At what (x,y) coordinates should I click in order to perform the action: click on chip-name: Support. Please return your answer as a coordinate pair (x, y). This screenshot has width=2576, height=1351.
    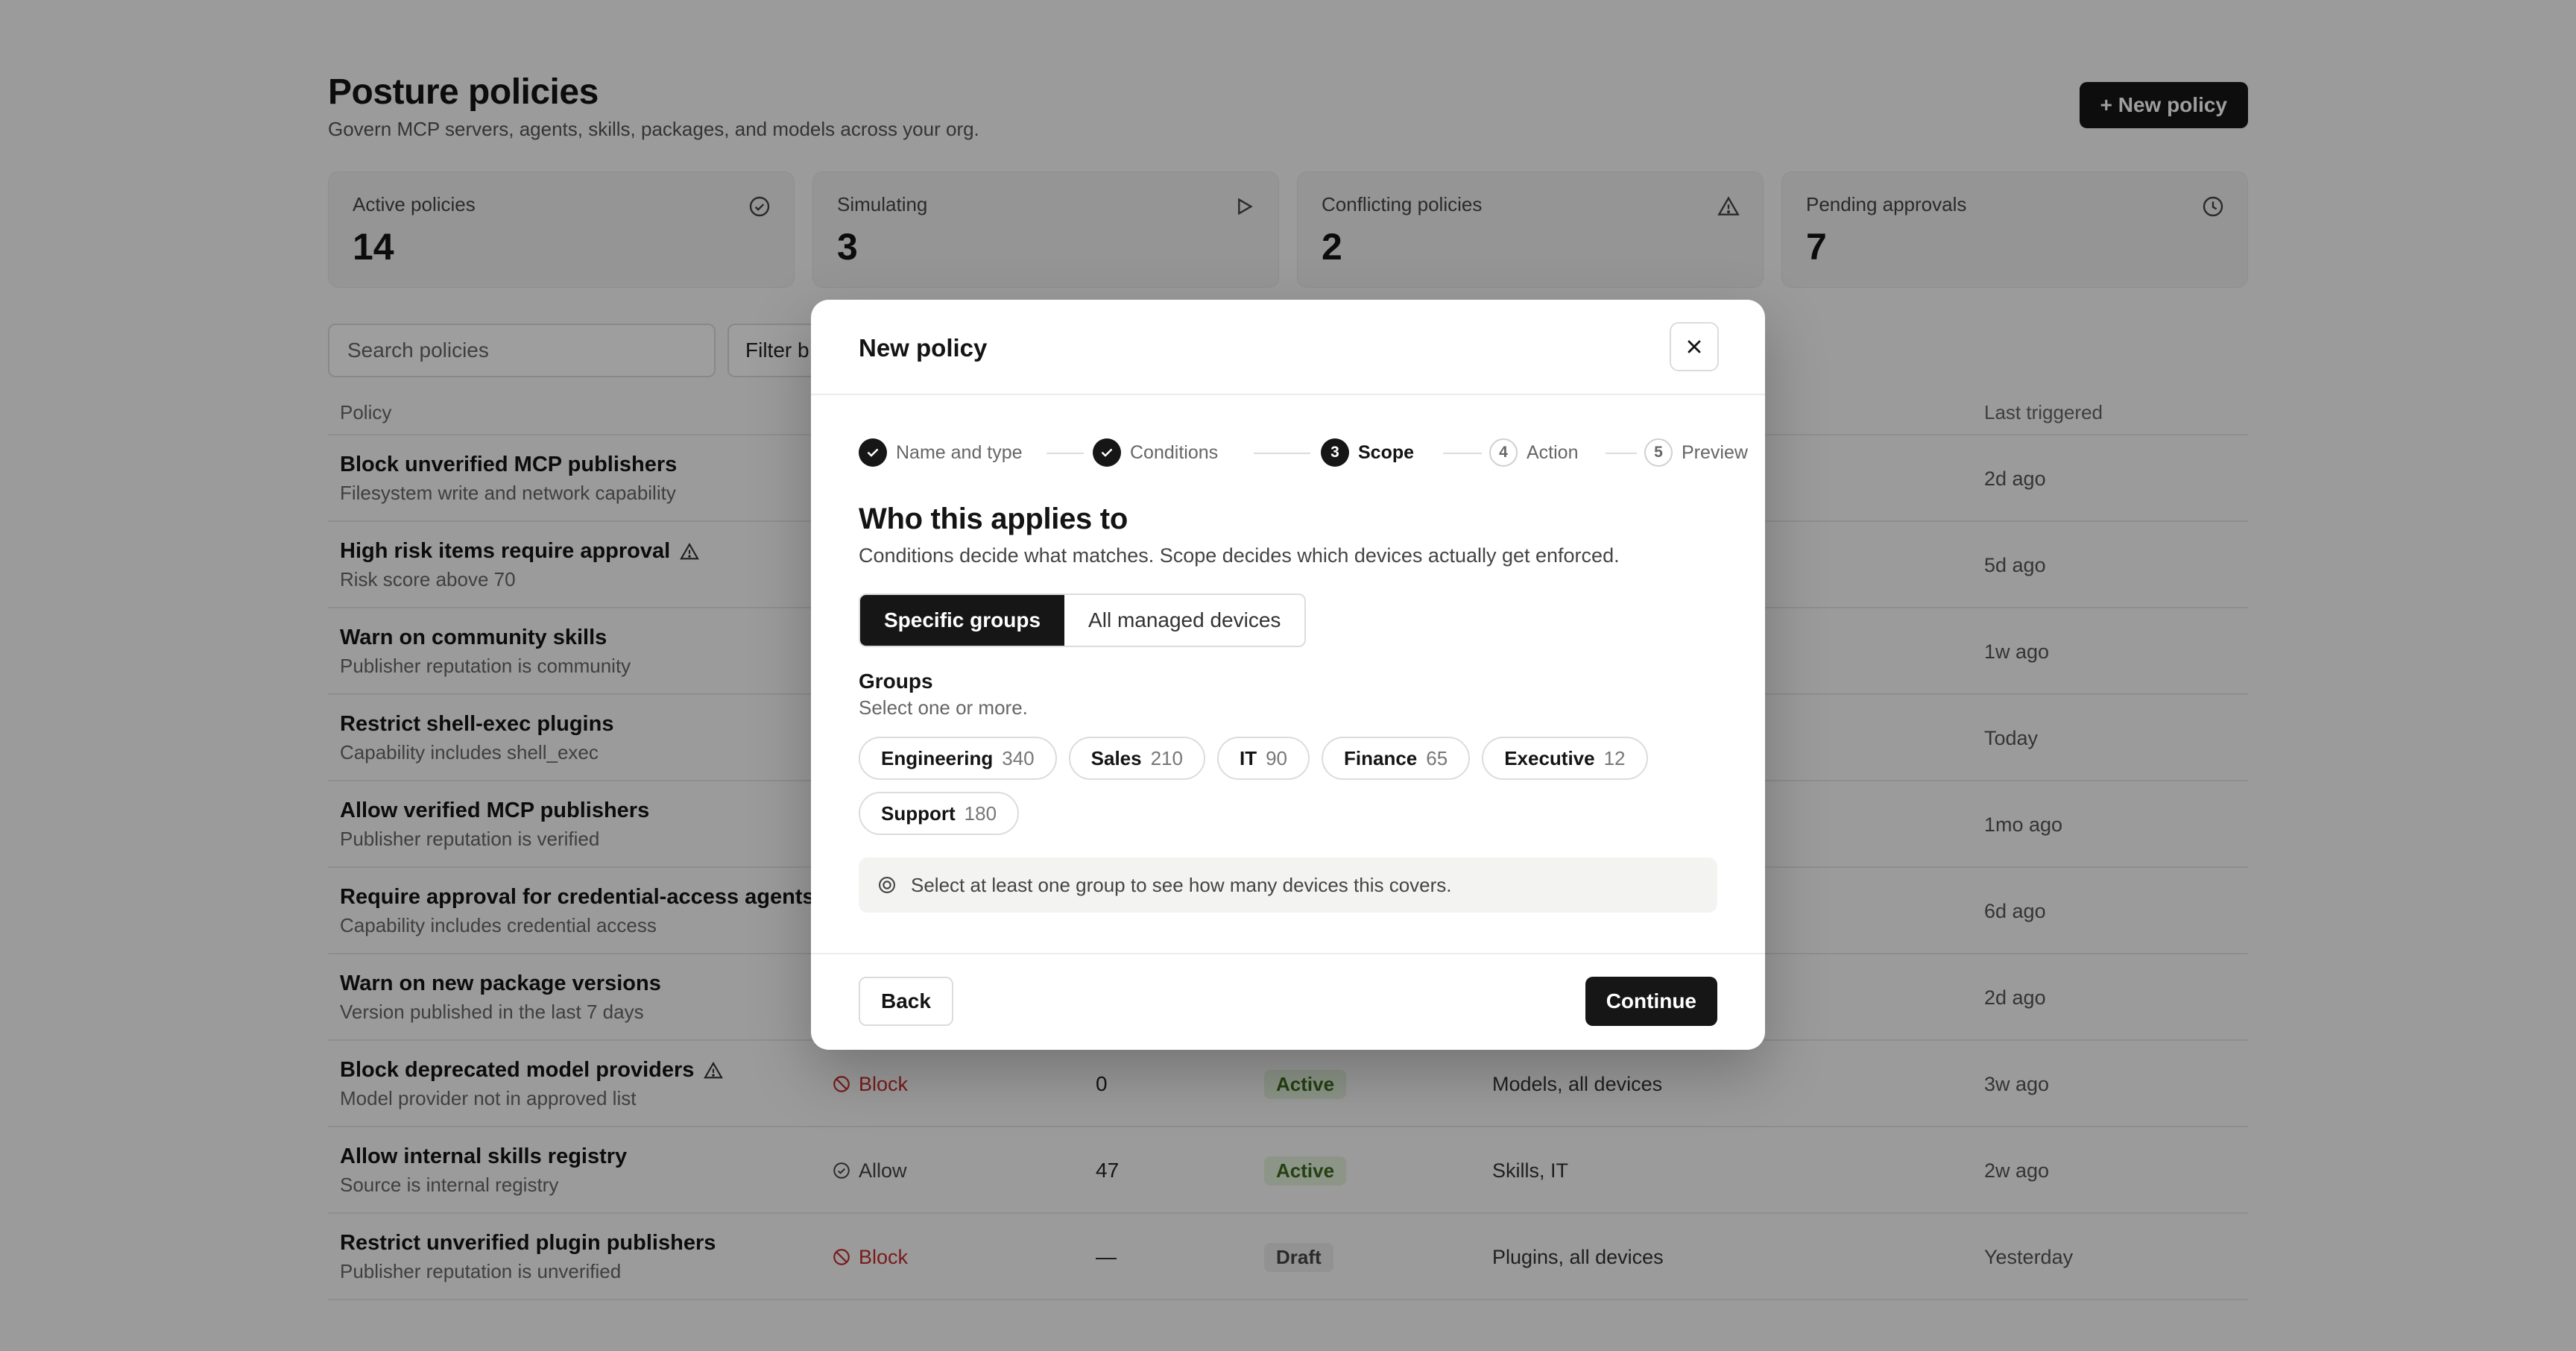
    Looking at the image, I should click on (918, 813).